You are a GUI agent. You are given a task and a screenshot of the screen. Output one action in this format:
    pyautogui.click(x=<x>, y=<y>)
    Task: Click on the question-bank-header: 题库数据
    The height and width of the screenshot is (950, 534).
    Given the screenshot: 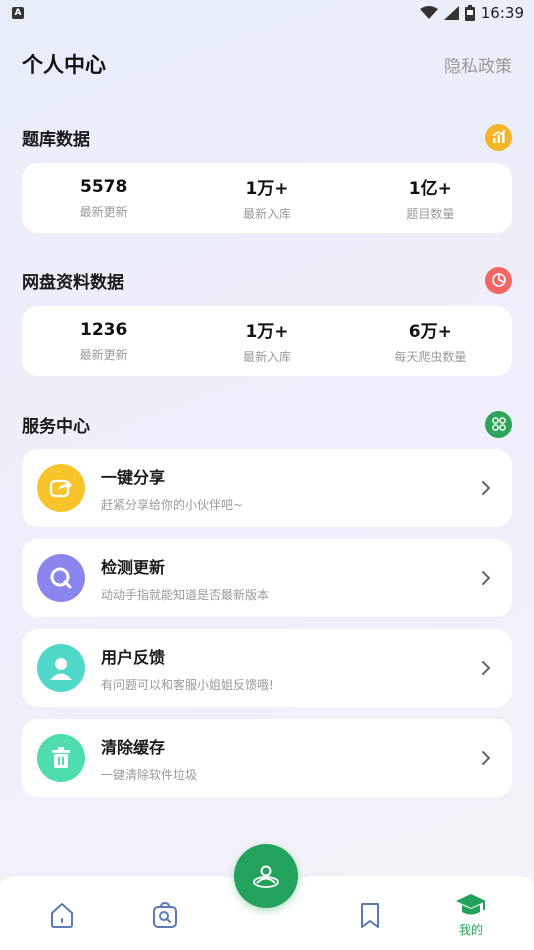 What is the action you would take?
    pyautogui.click(x=267, y=137)
    